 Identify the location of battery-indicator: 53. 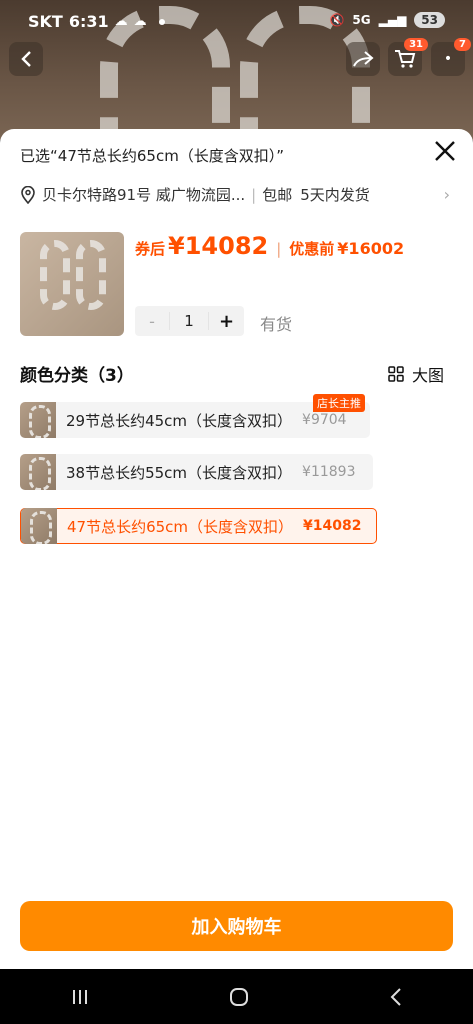
(429, 20).